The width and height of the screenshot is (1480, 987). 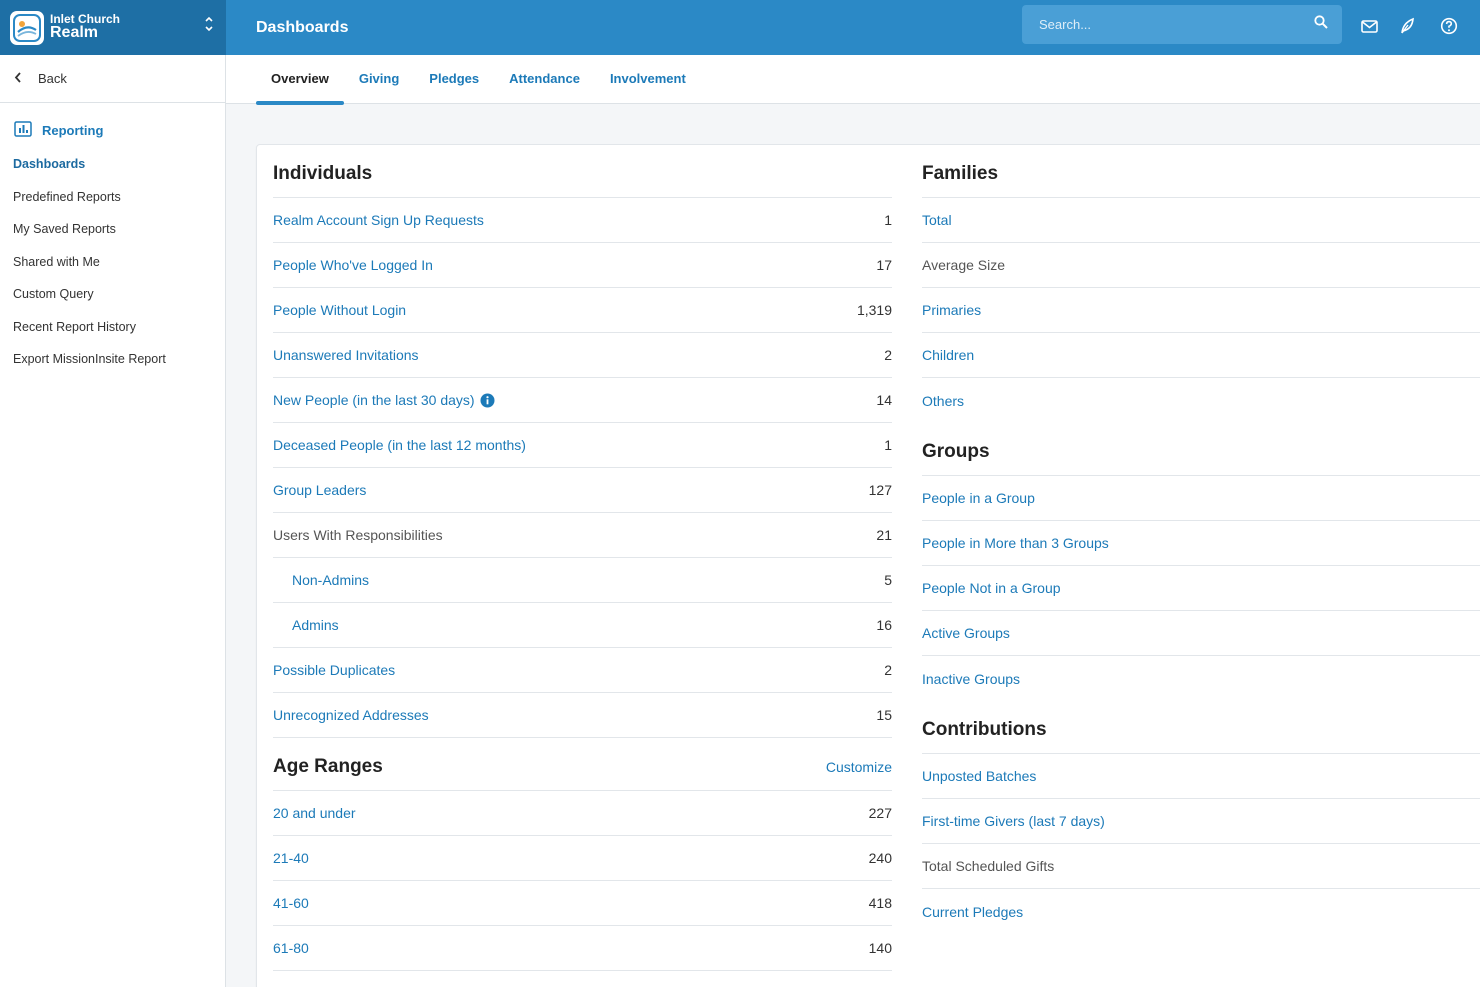 I want to click on help-icon, so click(x=1449, y=26).